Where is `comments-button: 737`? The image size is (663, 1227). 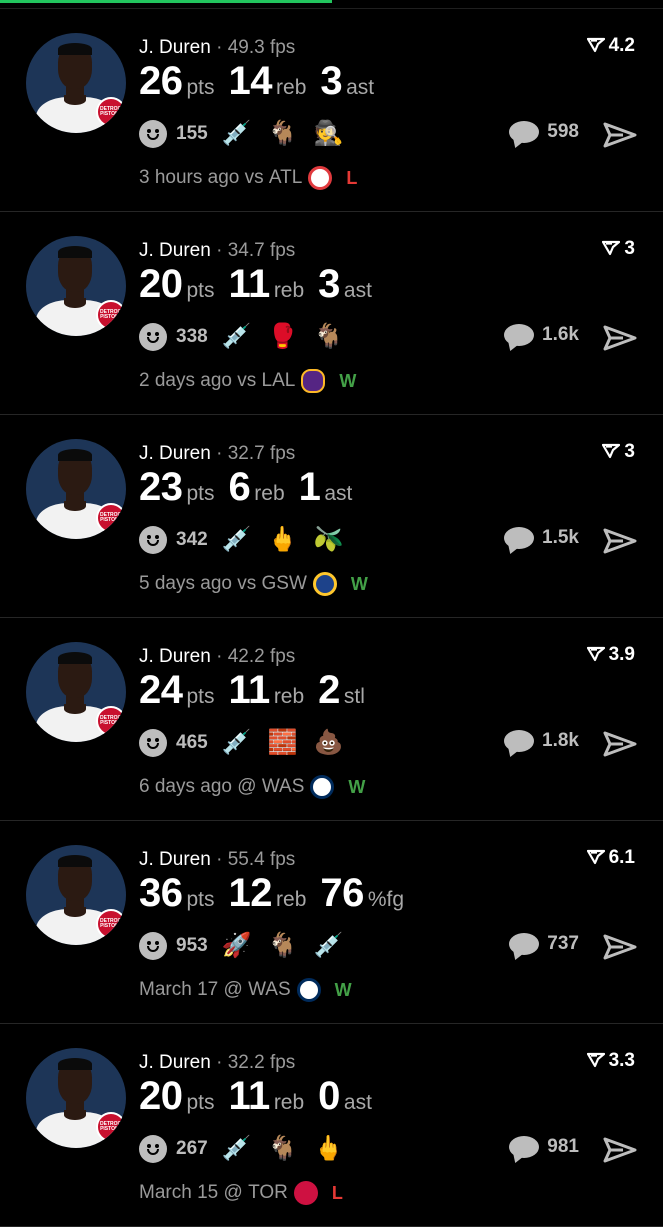
comments-button: 737 is located at coordinates (544, 944).